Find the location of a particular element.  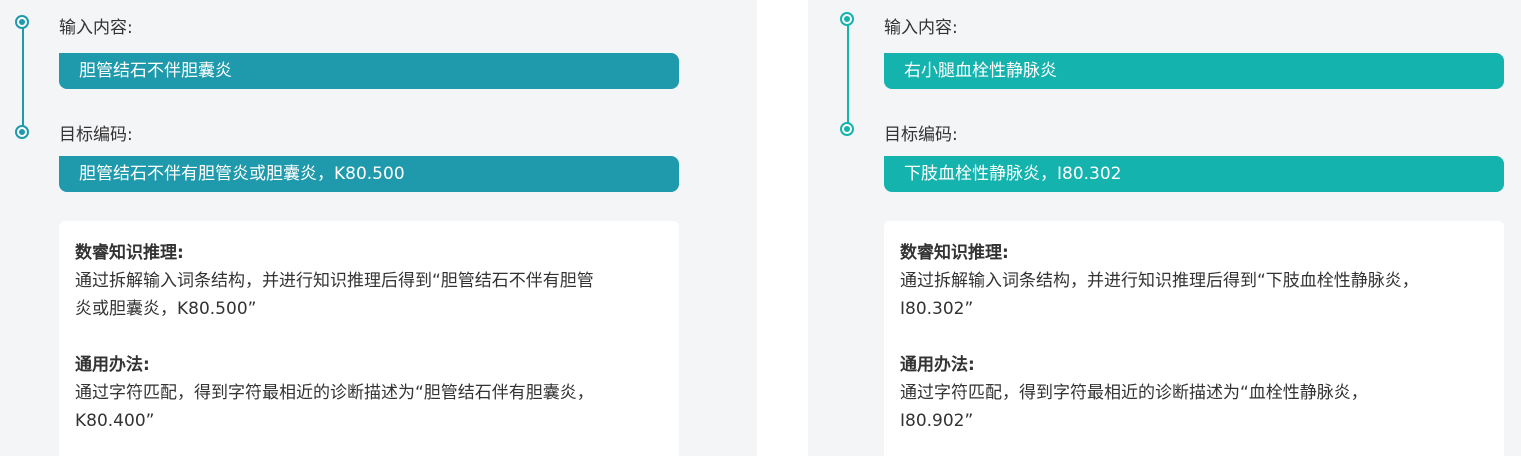

general-method-text-line2: I80.902” is located at coordinates (937, 421).